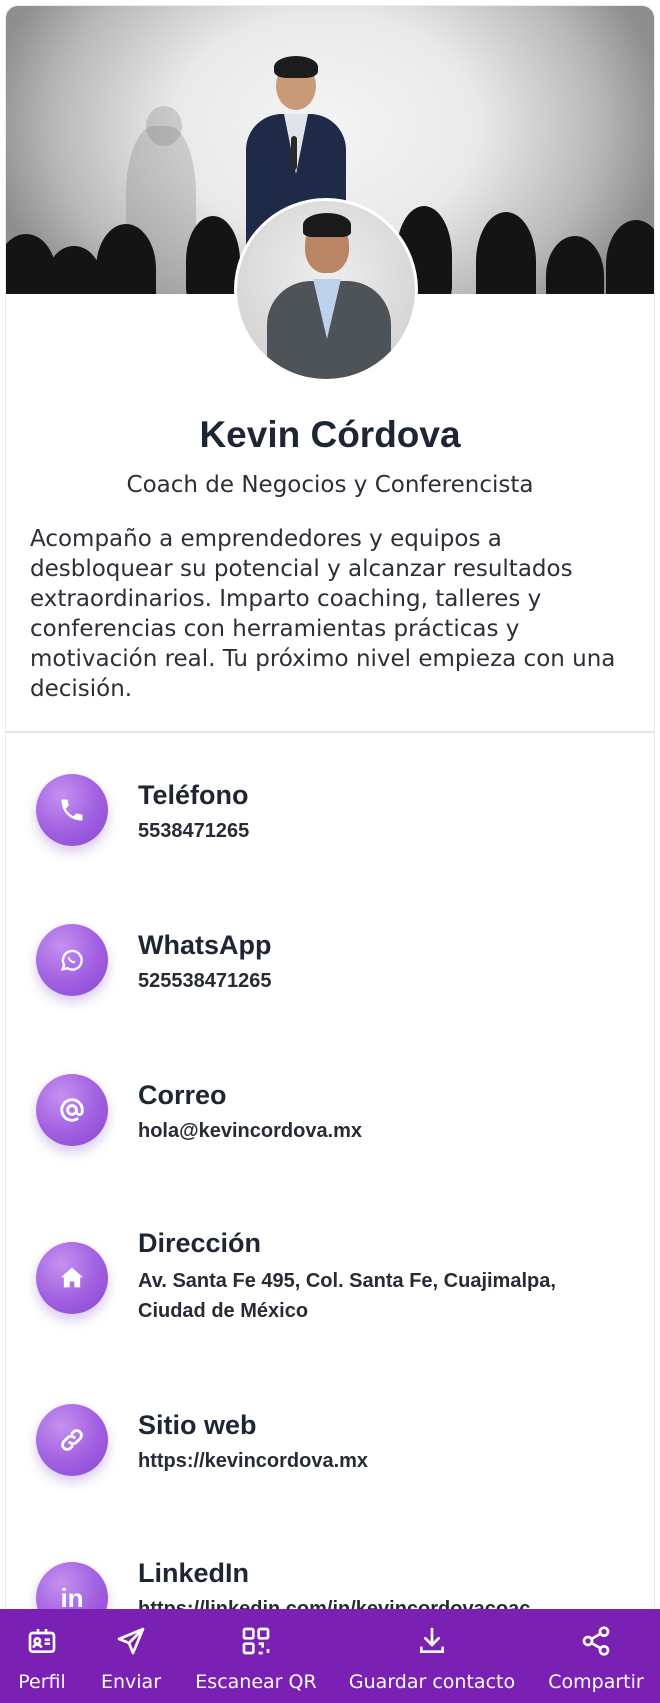  What do you see at coordinates (197, 1425) in the screenshot?
I see `contact-title: Sitio web` at bounding box center [197, 1425].